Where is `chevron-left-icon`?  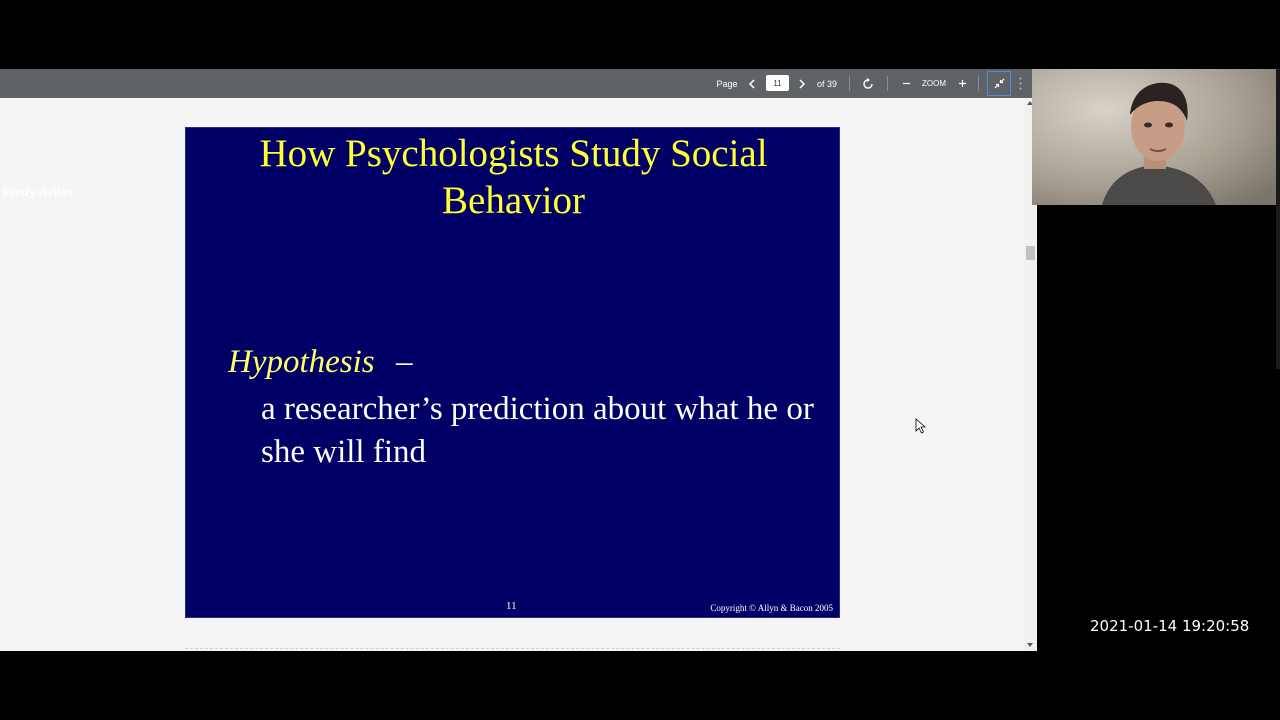
chevron-left-icon is located at coordinates (751, 83).